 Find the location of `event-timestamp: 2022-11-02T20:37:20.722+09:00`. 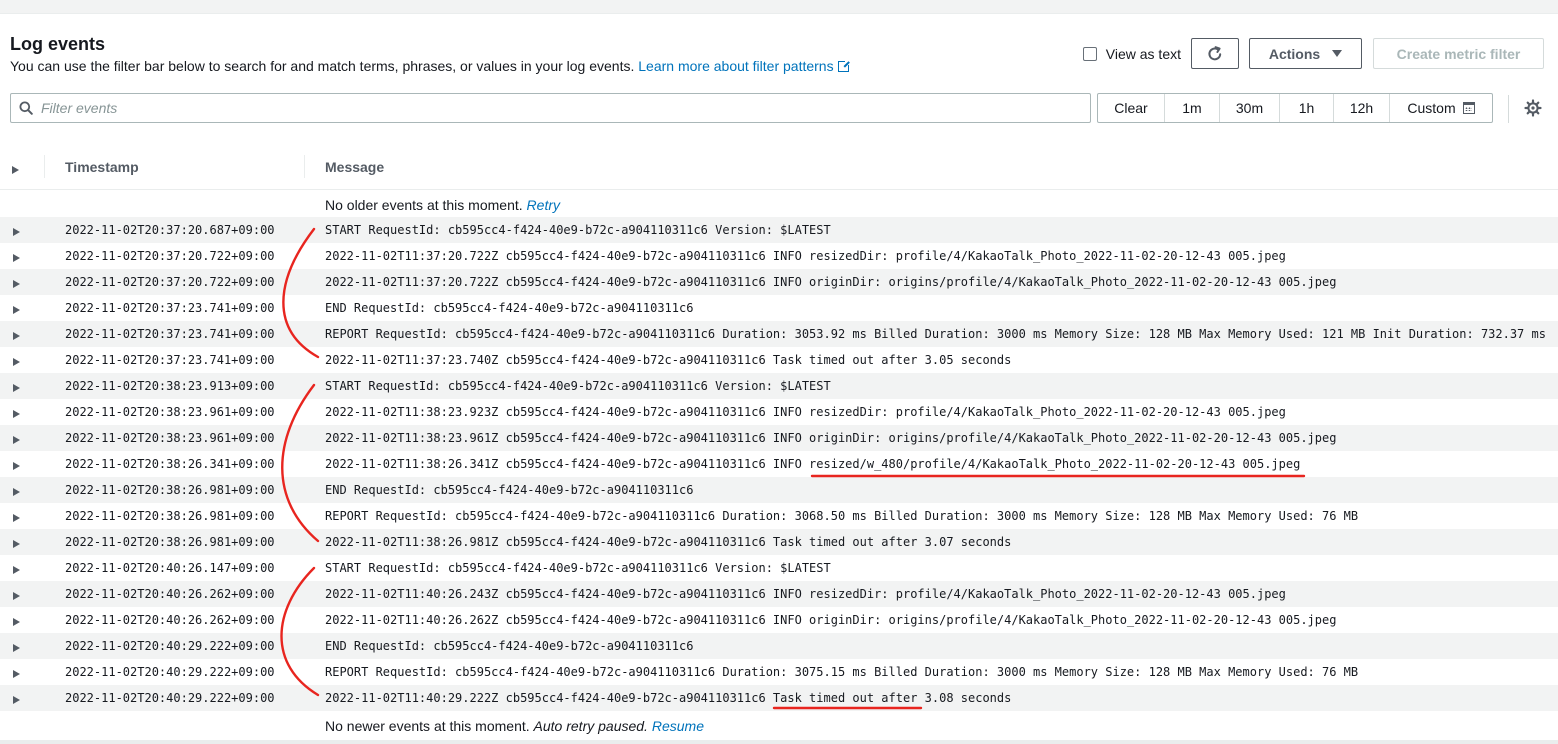

event-timestamp: 2022-11-02T20:37:20.722+09:00 is located at coordinates (170, 256).